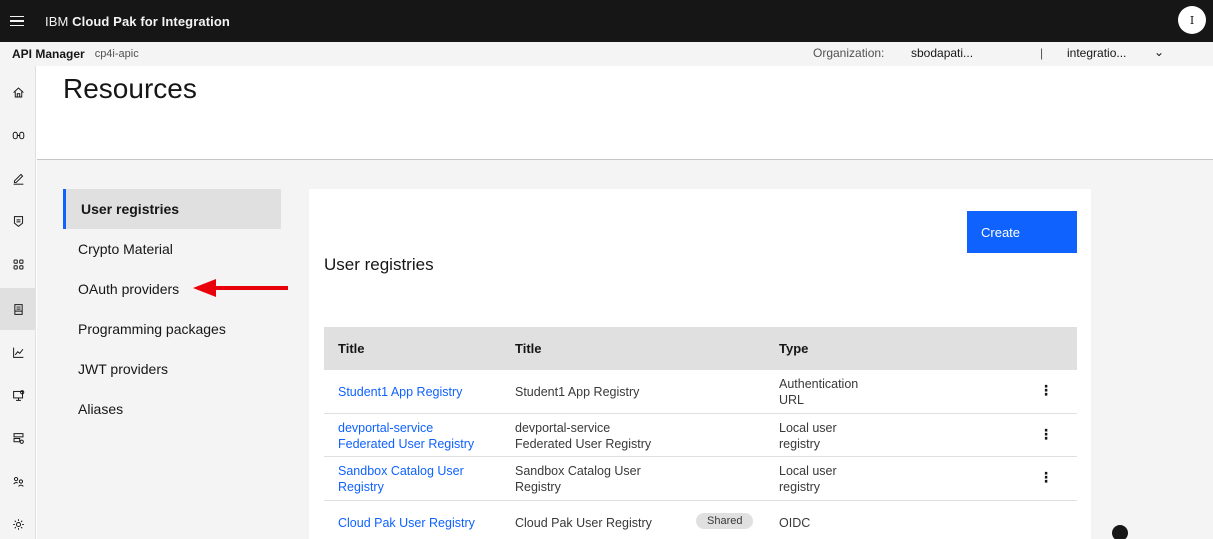 The width and height of the screenshot is (1213, 539). Describe the element at coordinates (578, 471) in the screenshot. I see `registry-title-line: Sandbox Catalog User` at that location.